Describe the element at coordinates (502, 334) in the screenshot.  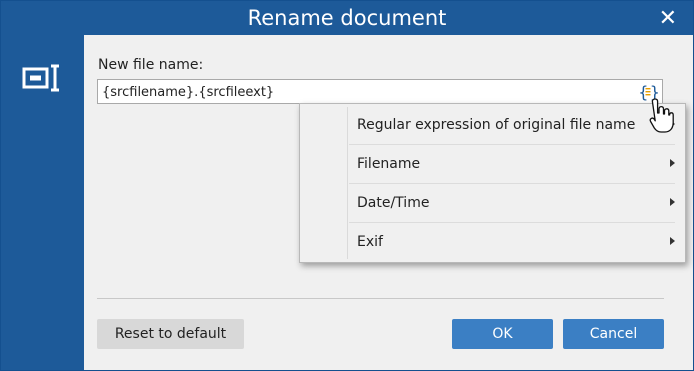
I see `ok-button: OK` at that location.